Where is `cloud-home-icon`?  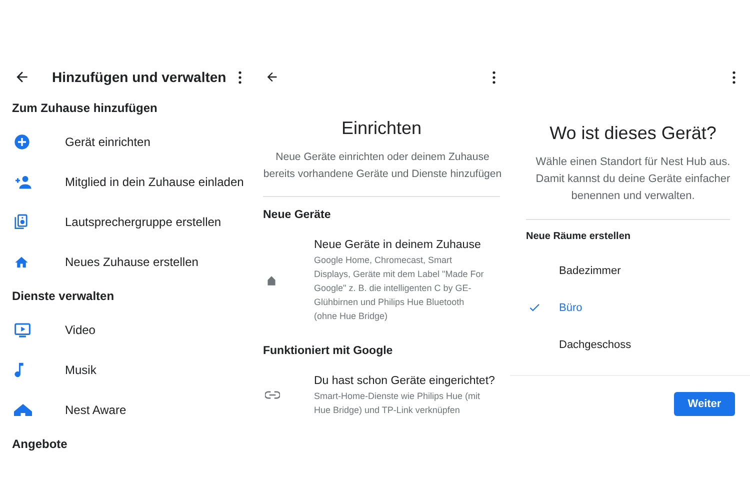
cloud-home-icon is located at coordinates (23, 410).